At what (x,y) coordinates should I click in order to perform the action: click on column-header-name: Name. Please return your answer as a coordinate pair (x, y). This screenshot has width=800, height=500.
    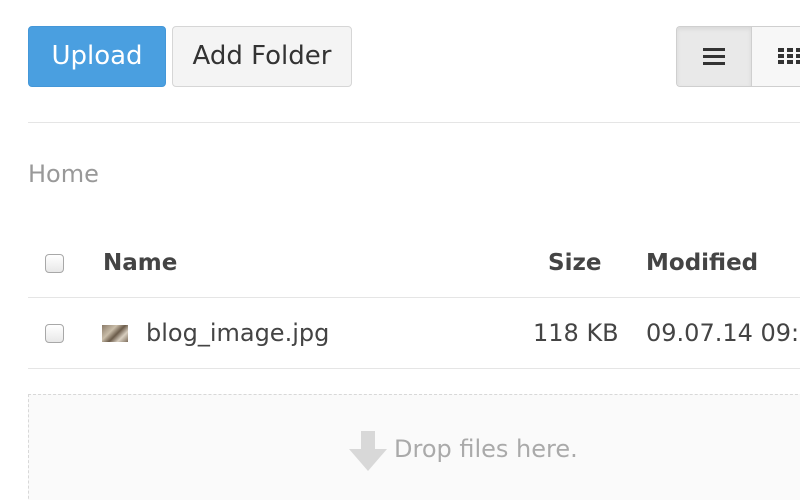
    Looking at the image, I should click on (140, 263).